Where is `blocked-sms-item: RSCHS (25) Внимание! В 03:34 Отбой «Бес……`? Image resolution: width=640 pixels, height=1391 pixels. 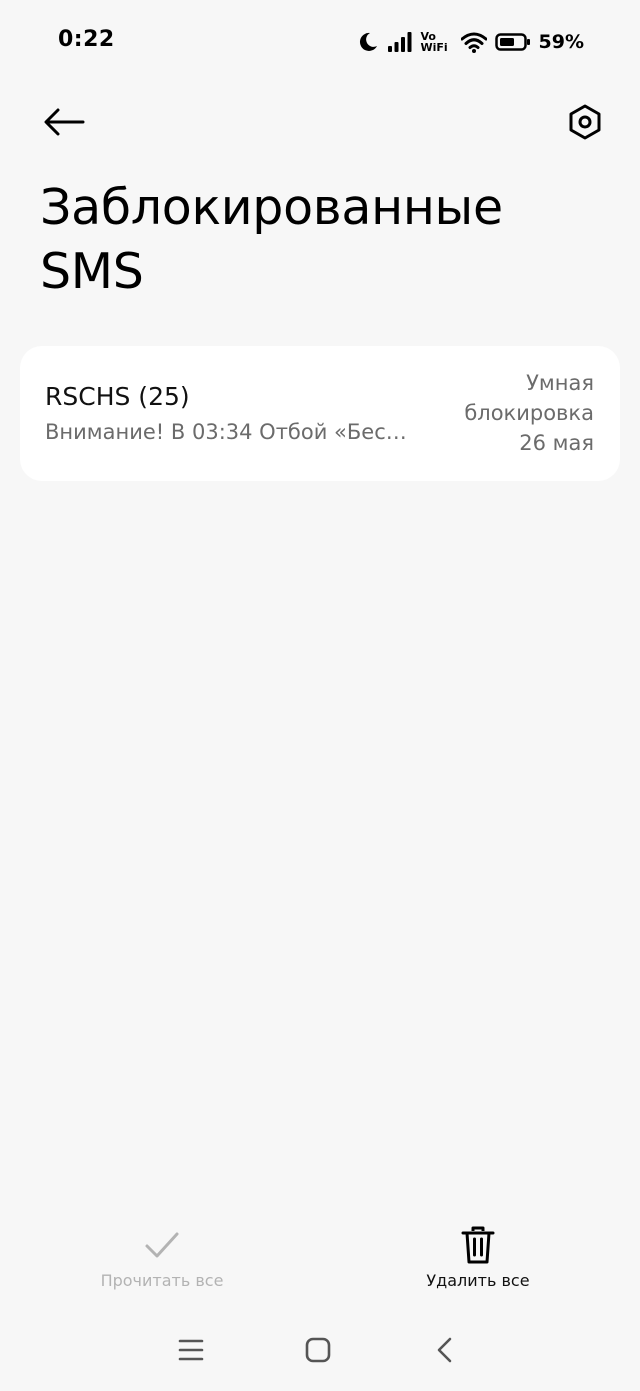
blocked-sms-item: RSCHS (25) Внимание! В 03:34 Отбой «Бес…… is located at coordinates (320, 413).